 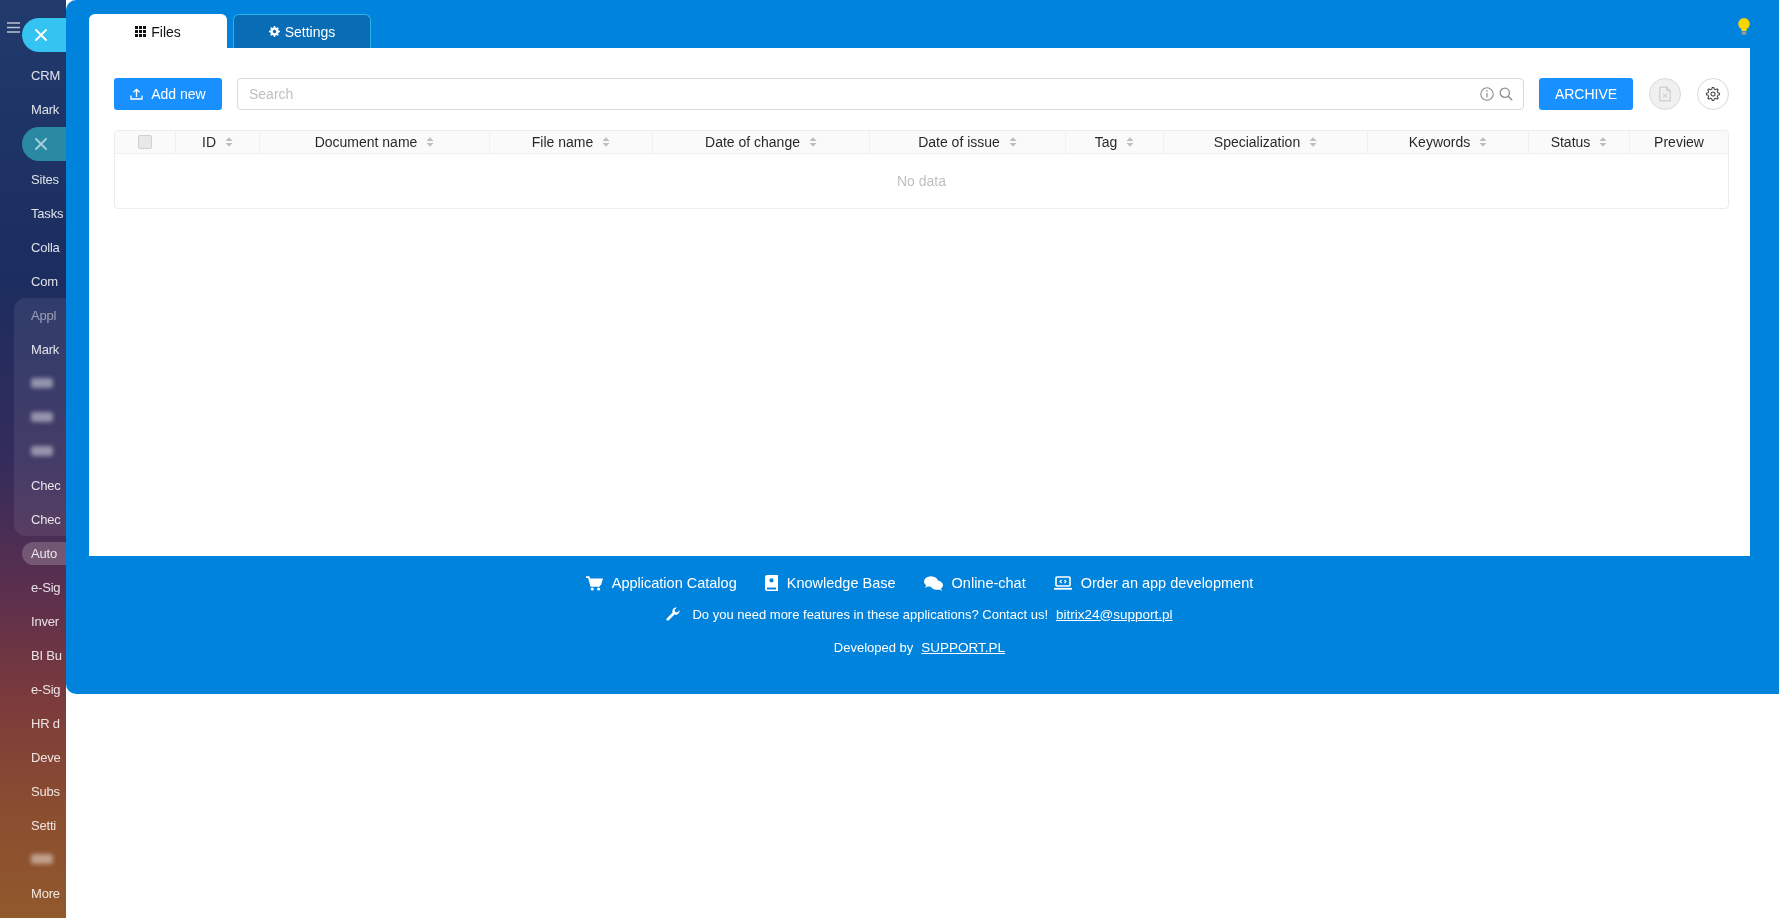 I want to click on file-icon, so click(x=1665, y=94).